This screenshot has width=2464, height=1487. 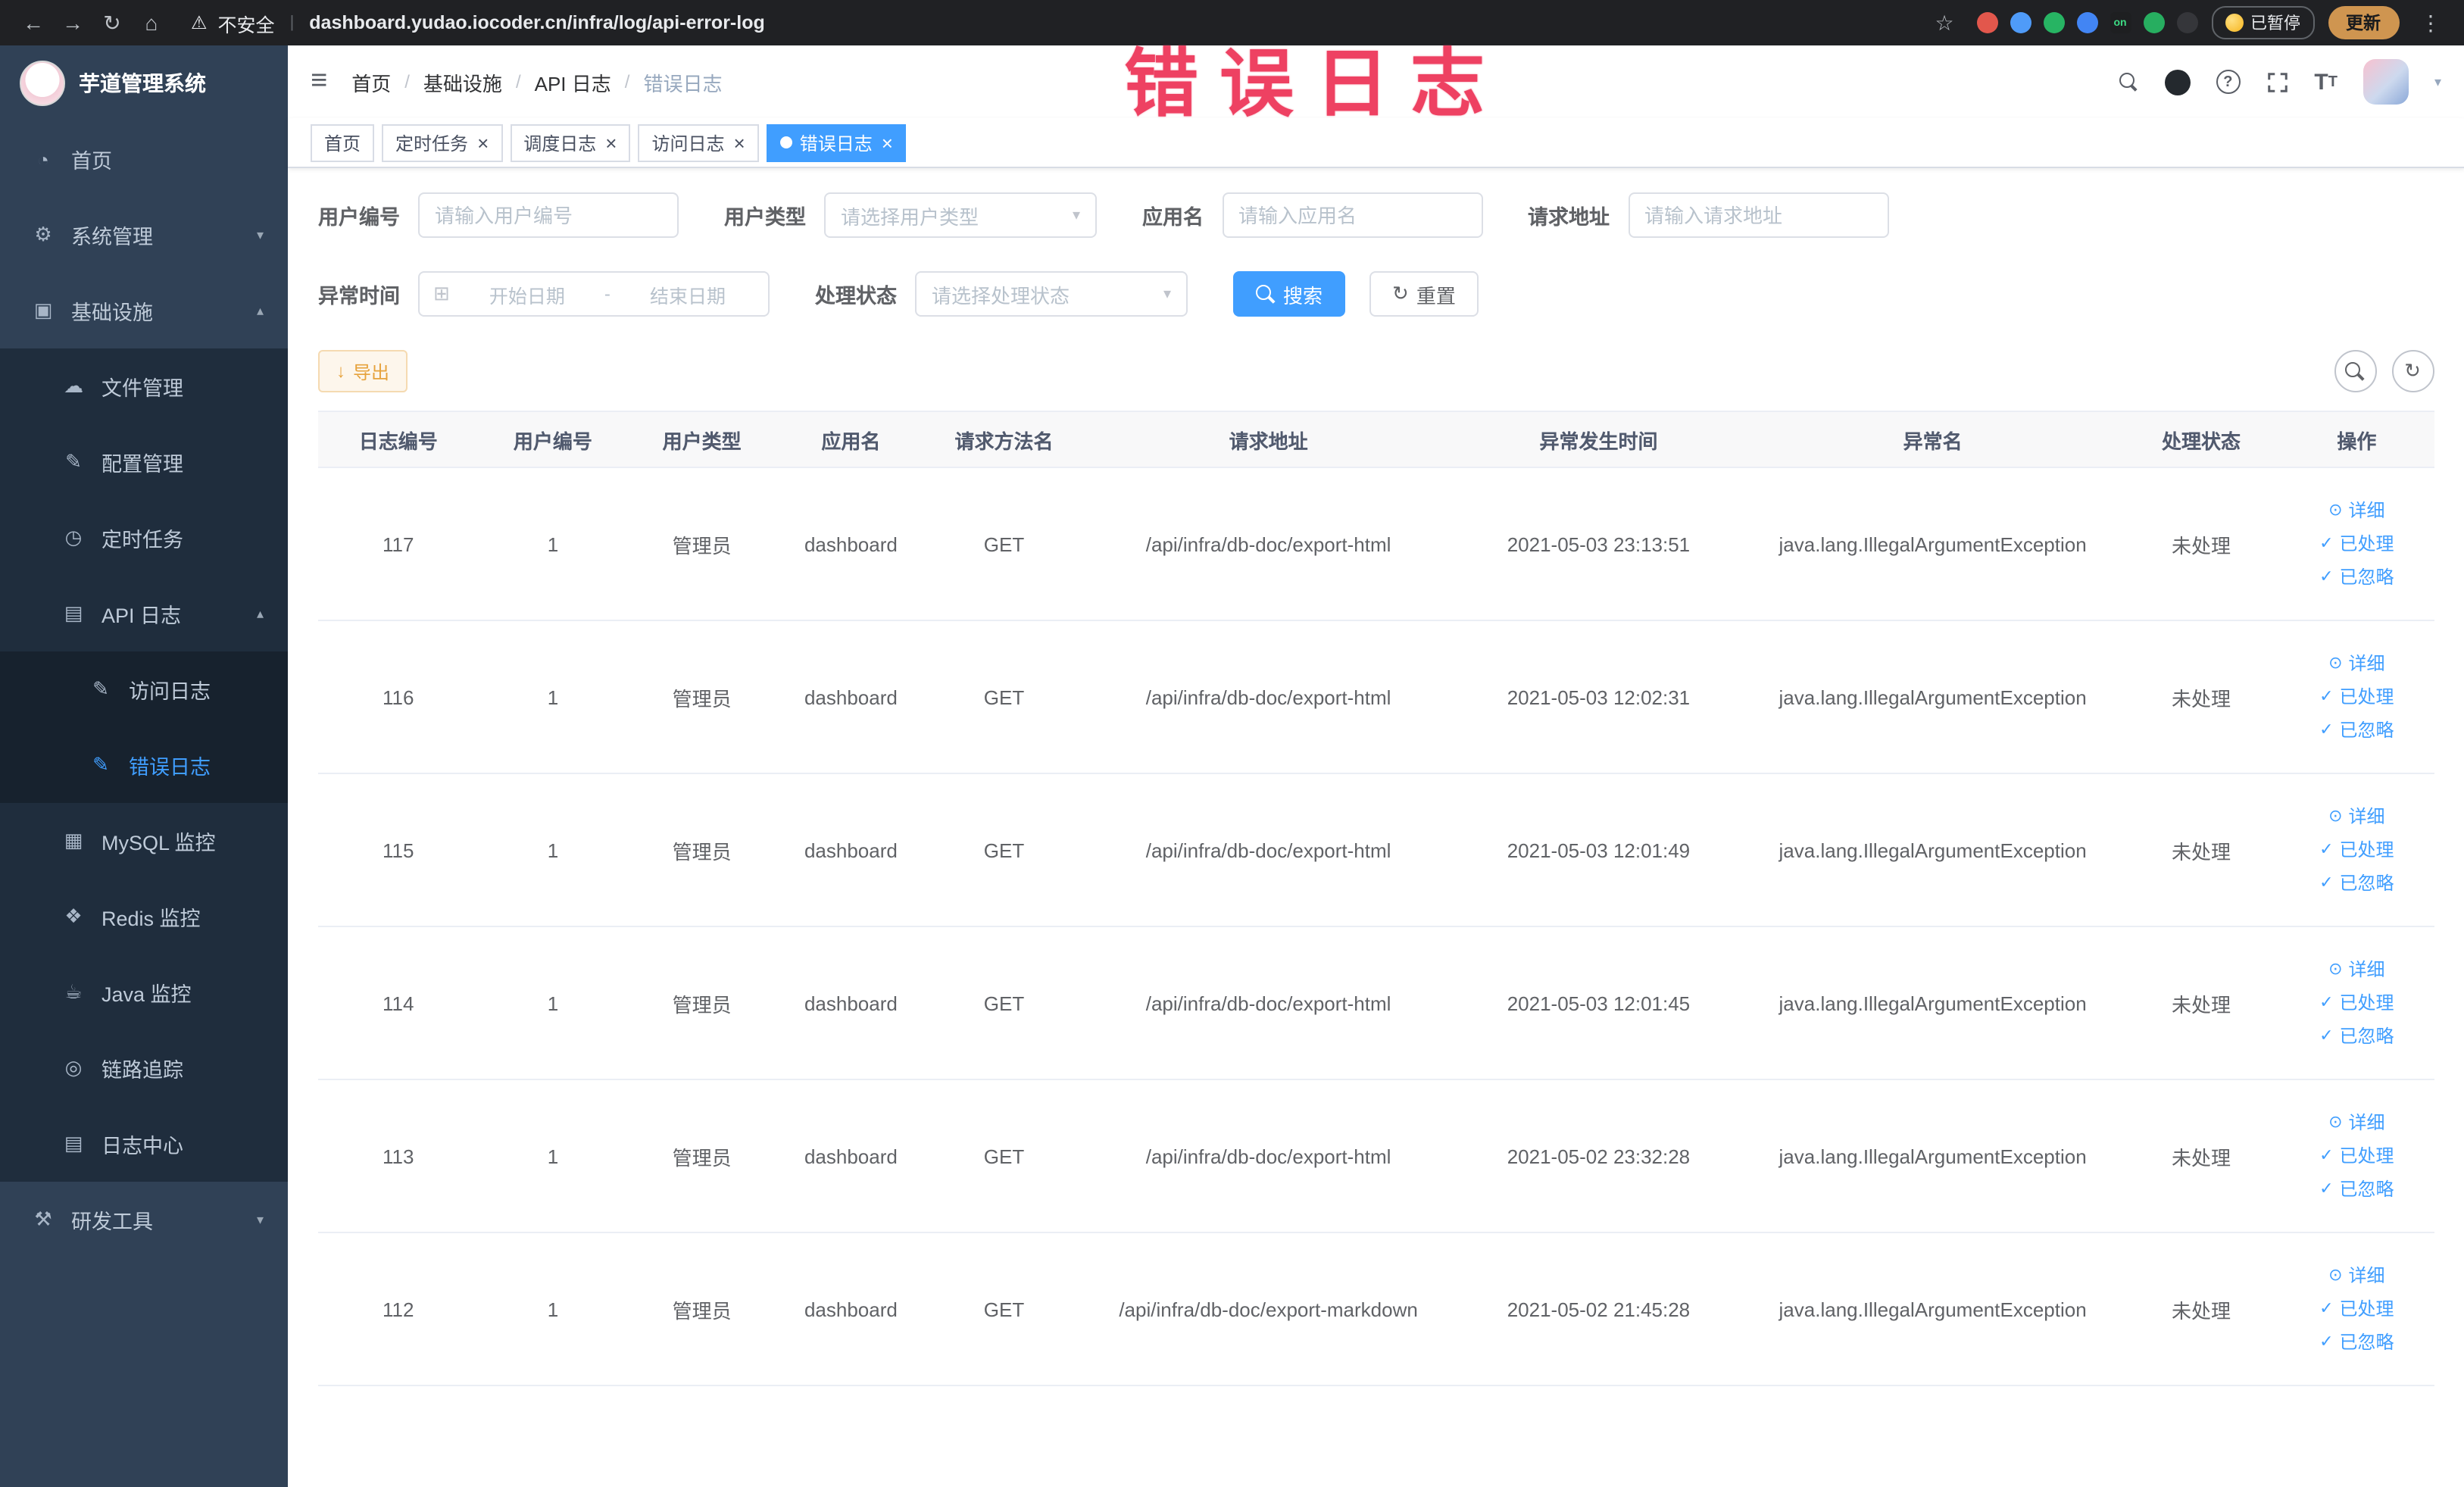 What do you see at coordinates (2177, 82) in the screenshot?
I see `github-icon` at bounding box center [2177, 82].